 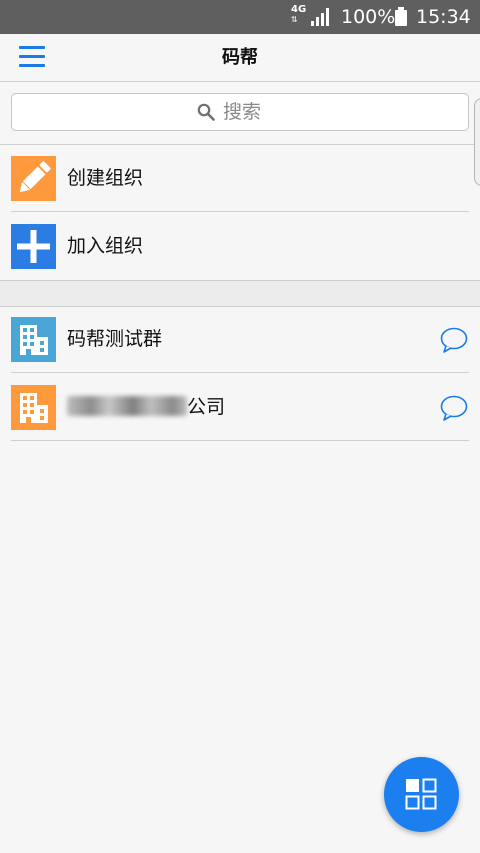 I want to click on status-bar: 4G ⇅ 100% 15:34, so click(x=240, y=17).